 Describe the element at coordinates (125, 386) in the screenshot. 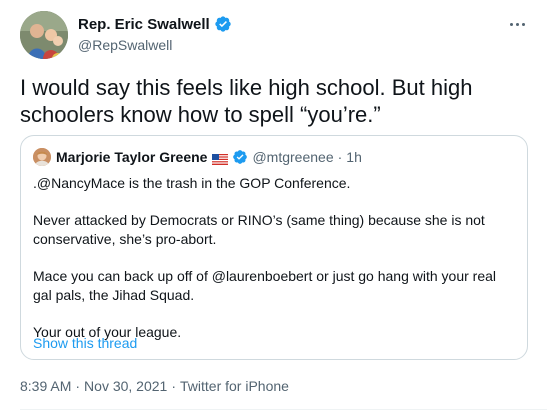

I see `tweet-date: Nov 30, 2021` at that location.